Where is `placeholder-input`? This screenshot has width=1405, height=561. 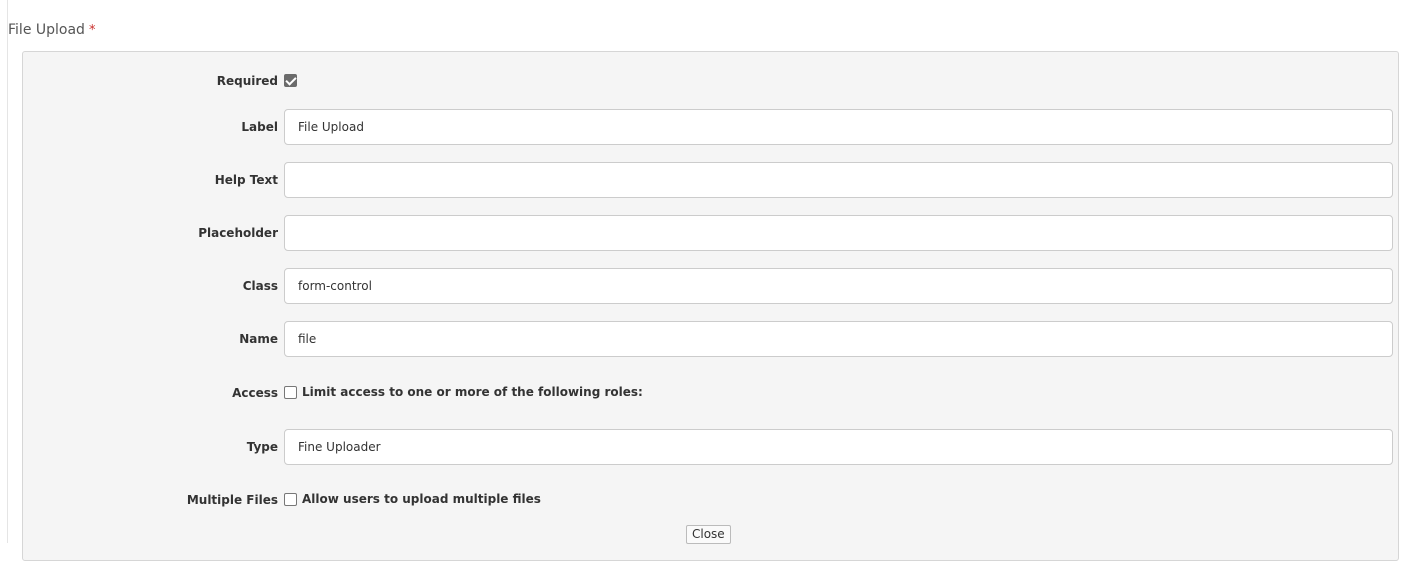 placeholder-input is located at coordinates (838, 233).